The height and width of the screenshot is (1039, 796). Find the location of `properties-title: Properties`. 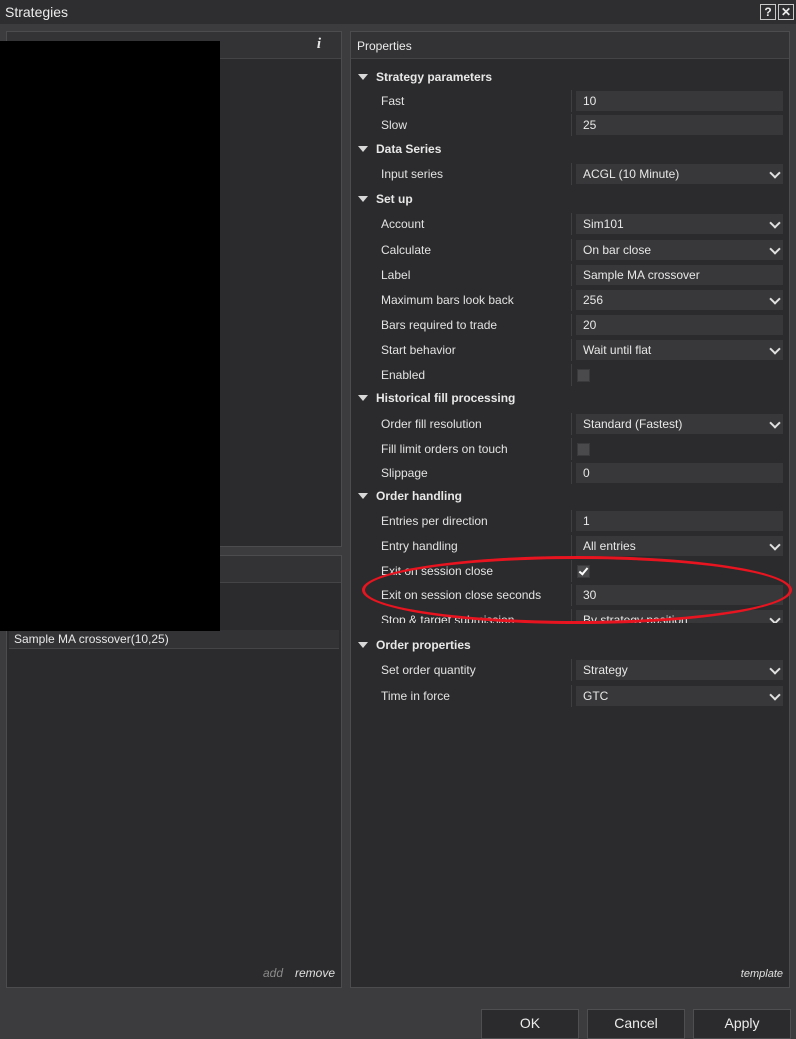

properties-title: Properties is located at coordinates (384, 46).